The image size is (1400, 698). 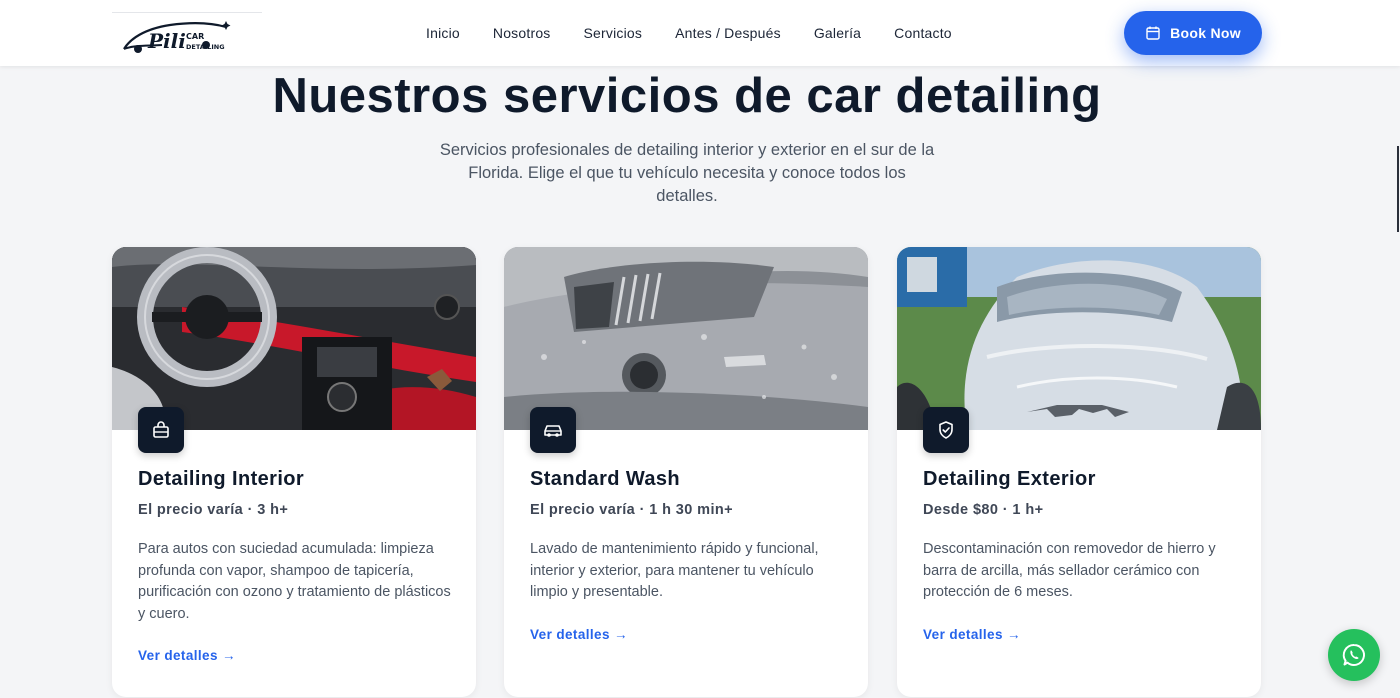 What do you see at coordinates (195, 36) in the screenshot?
I see `svg-text: CAR` at bounding box center [195, 36].